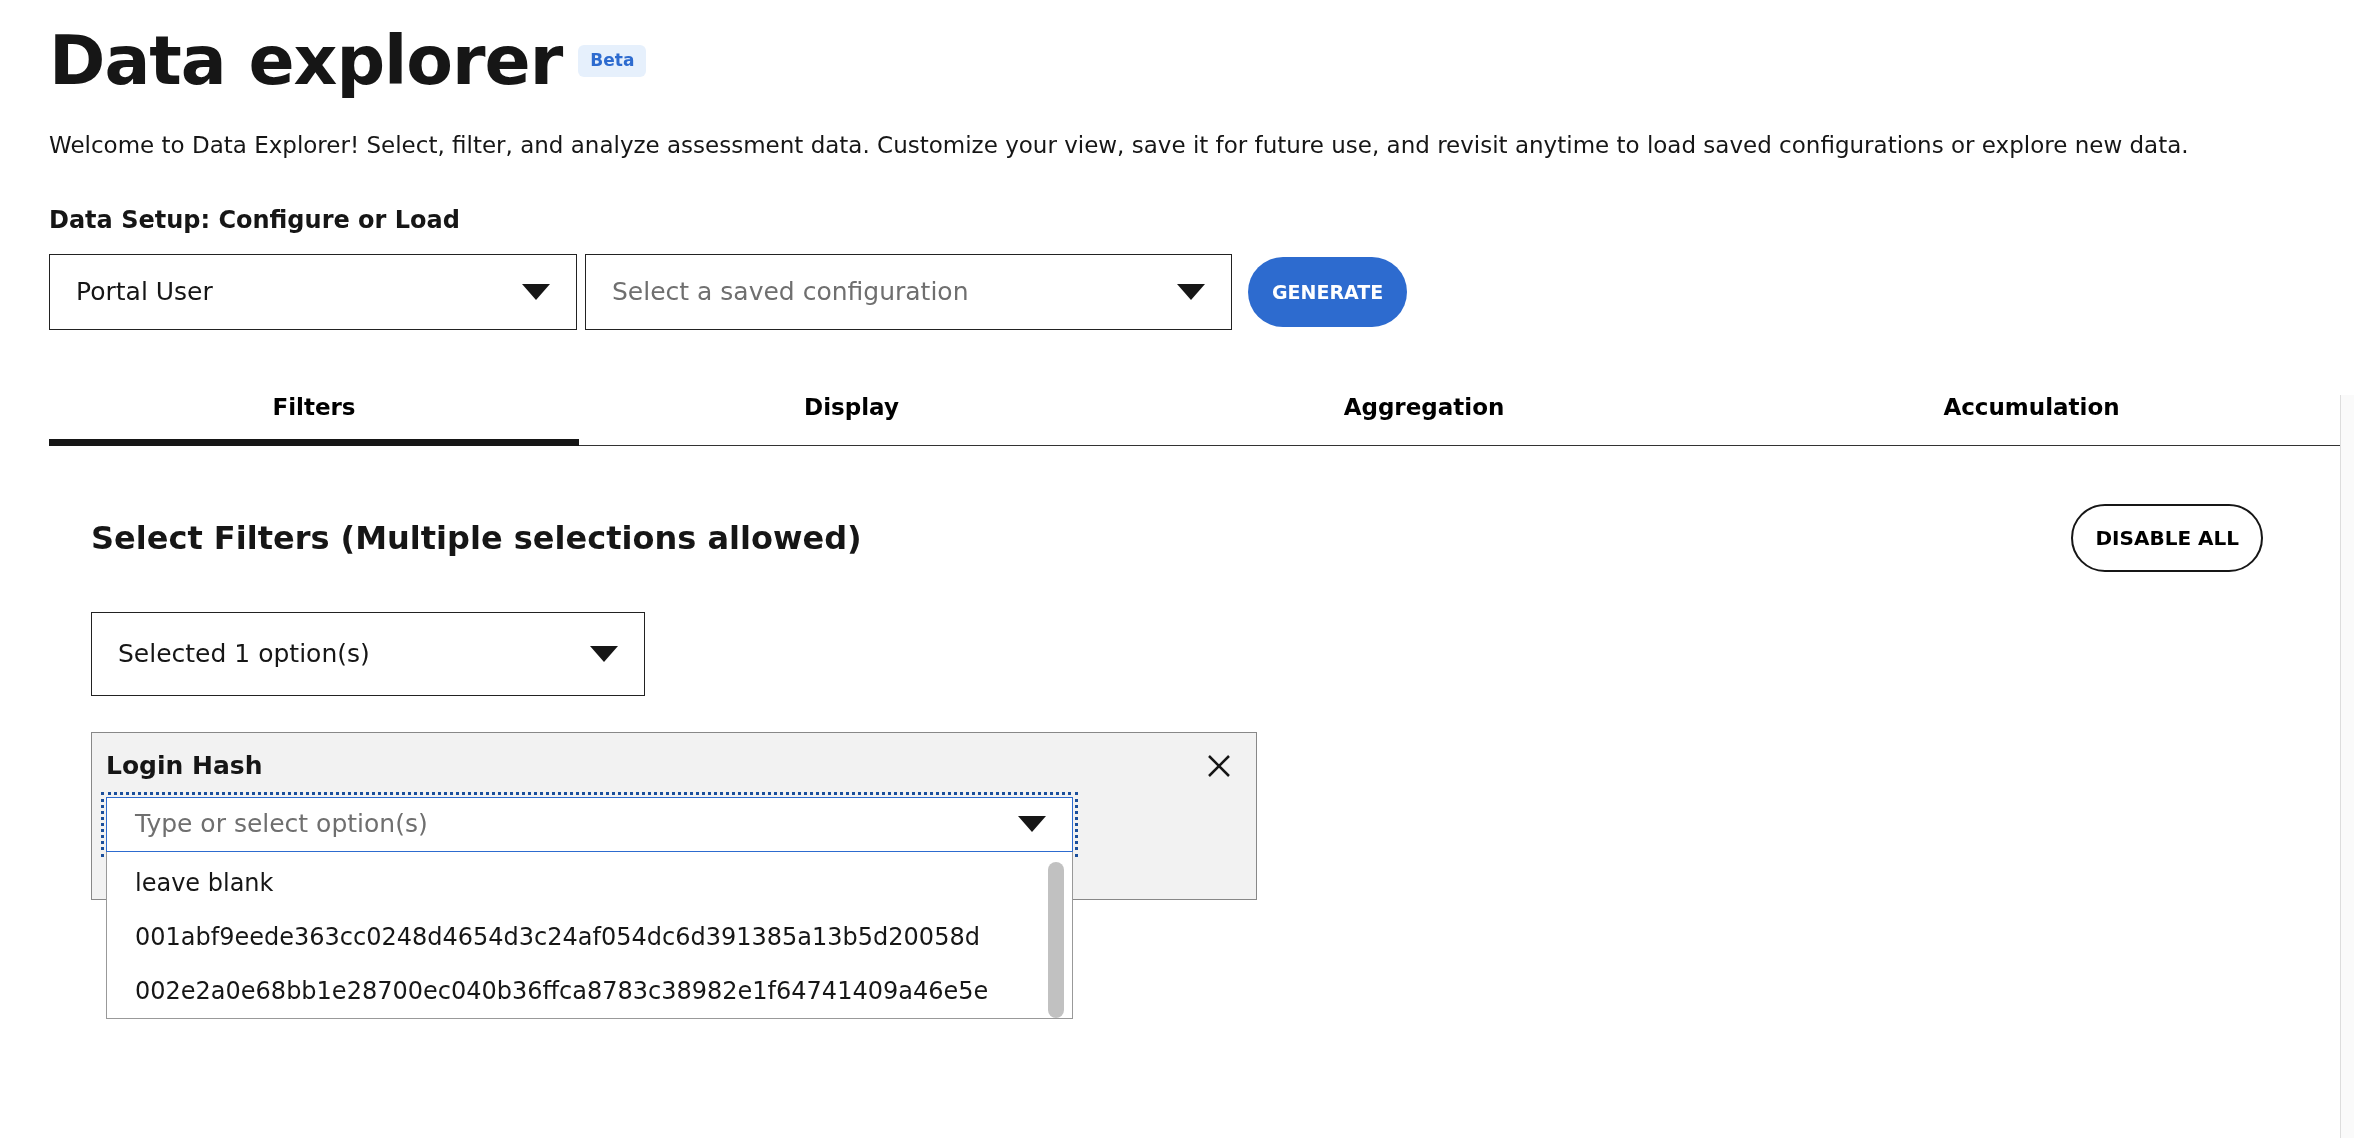 This screenshot has width=2354, height=1138. What do you see at coordinates (908, 292) in the screenshot?
I see `configuration-select: Select a saved configuration` at bounding box center [908, 292].